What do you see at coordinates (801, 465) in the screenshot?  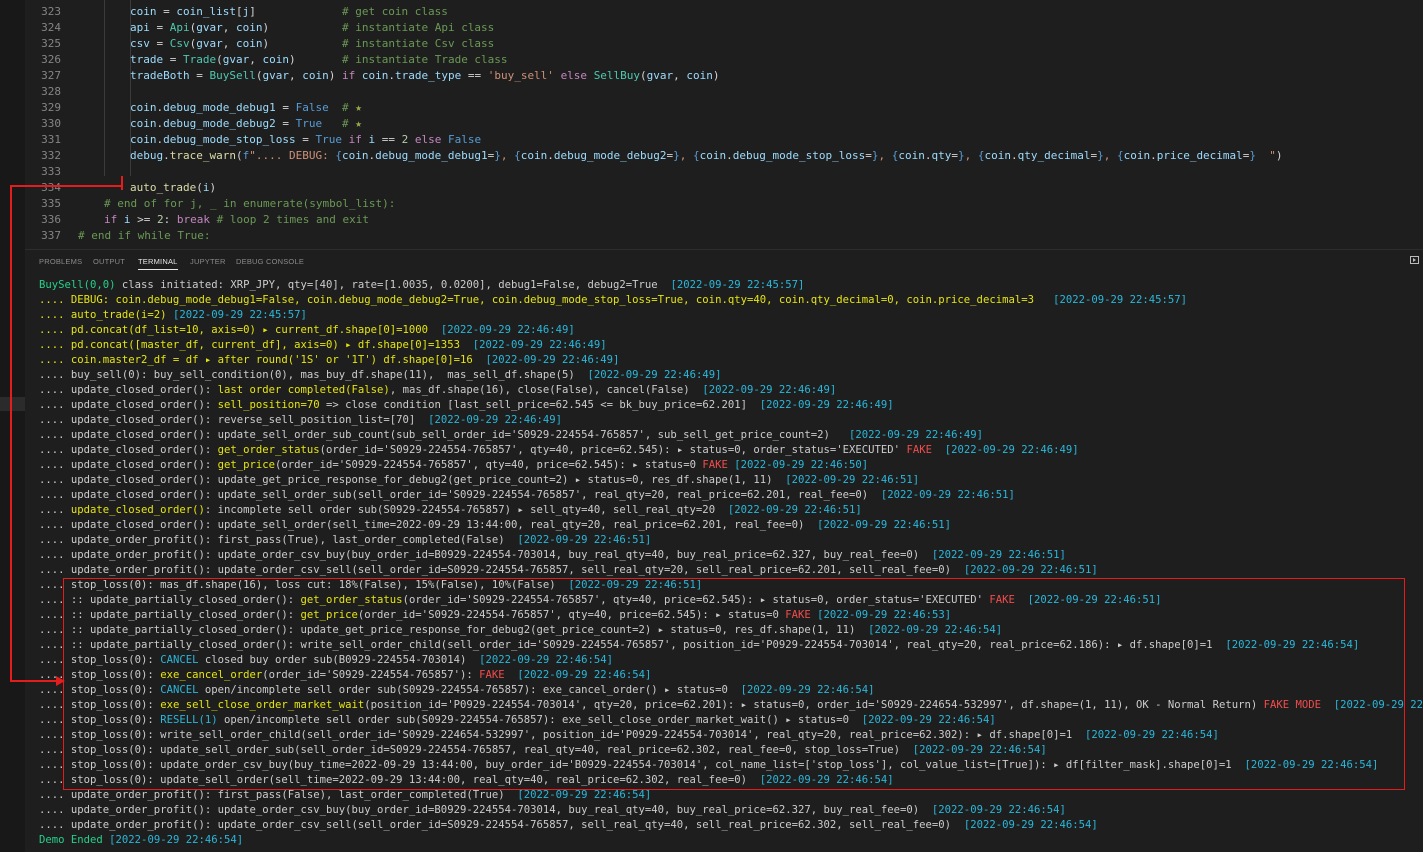 I see `timestamp: [2022-09-29 22:46:50]` at bounding box center [801, 465].